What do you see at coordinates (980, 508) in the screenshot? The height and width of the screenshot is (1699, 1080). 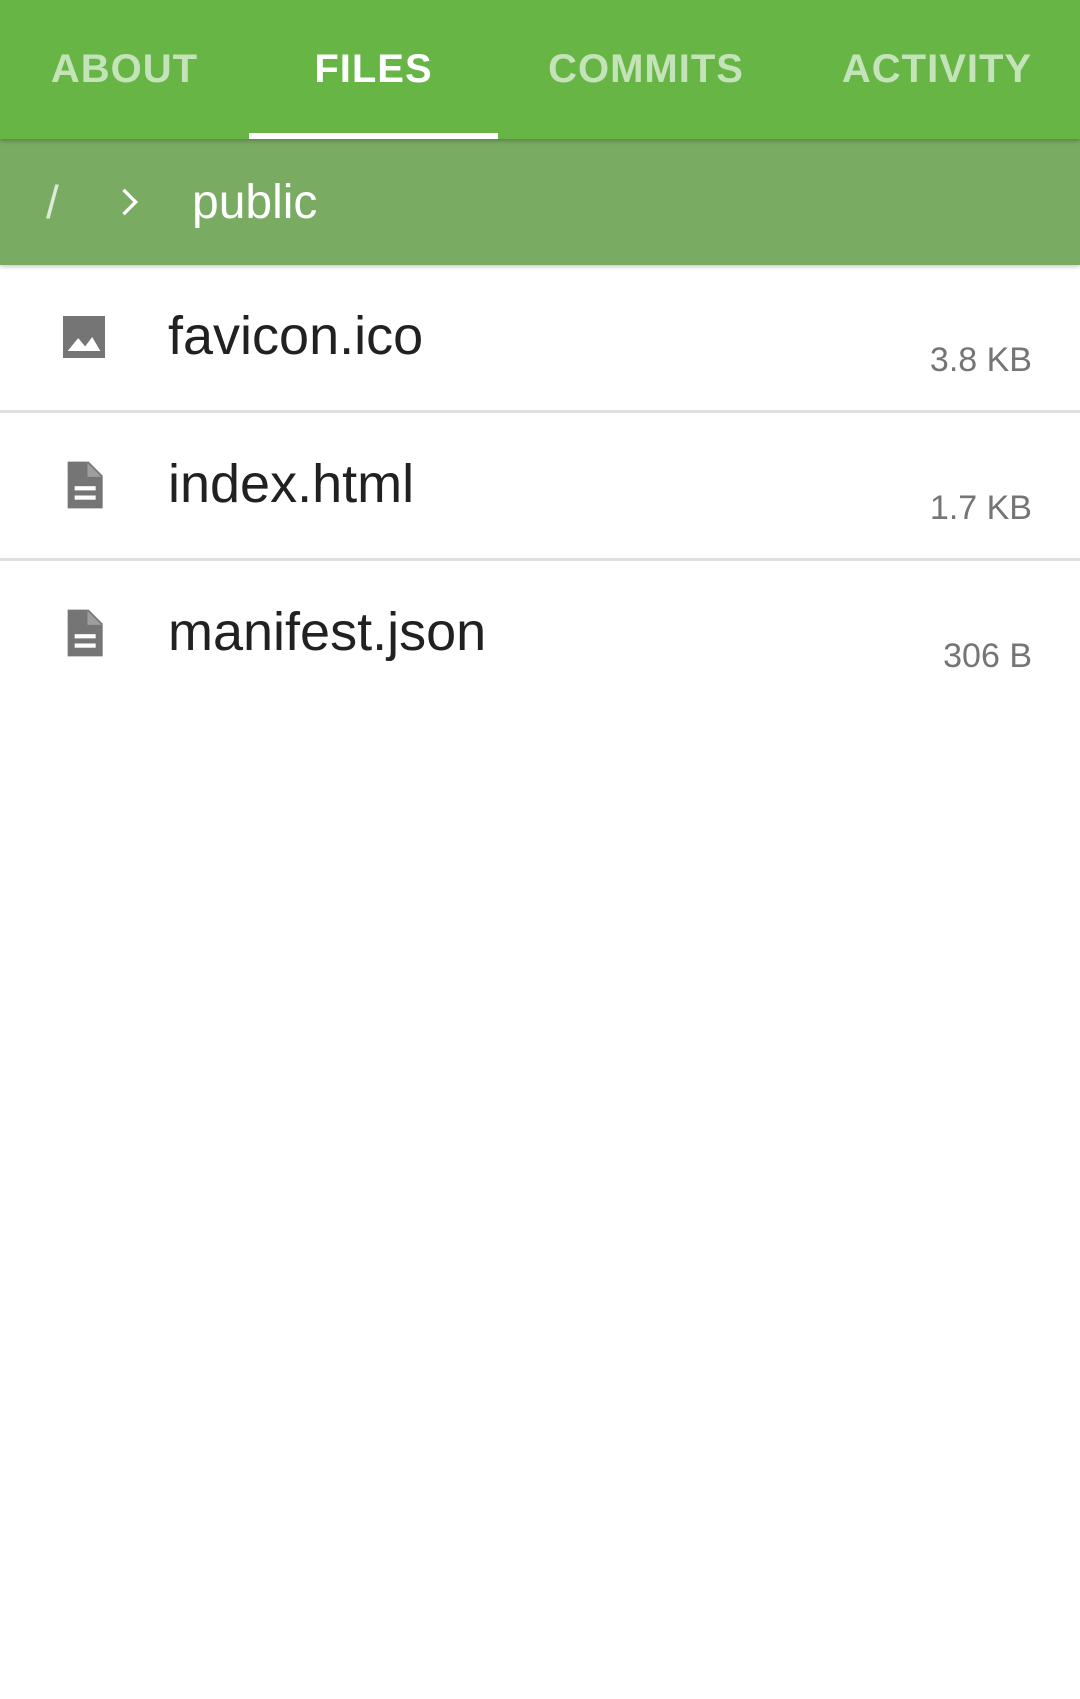 I see `file-size: 1.7 KB` at bounding box center [980, 508].